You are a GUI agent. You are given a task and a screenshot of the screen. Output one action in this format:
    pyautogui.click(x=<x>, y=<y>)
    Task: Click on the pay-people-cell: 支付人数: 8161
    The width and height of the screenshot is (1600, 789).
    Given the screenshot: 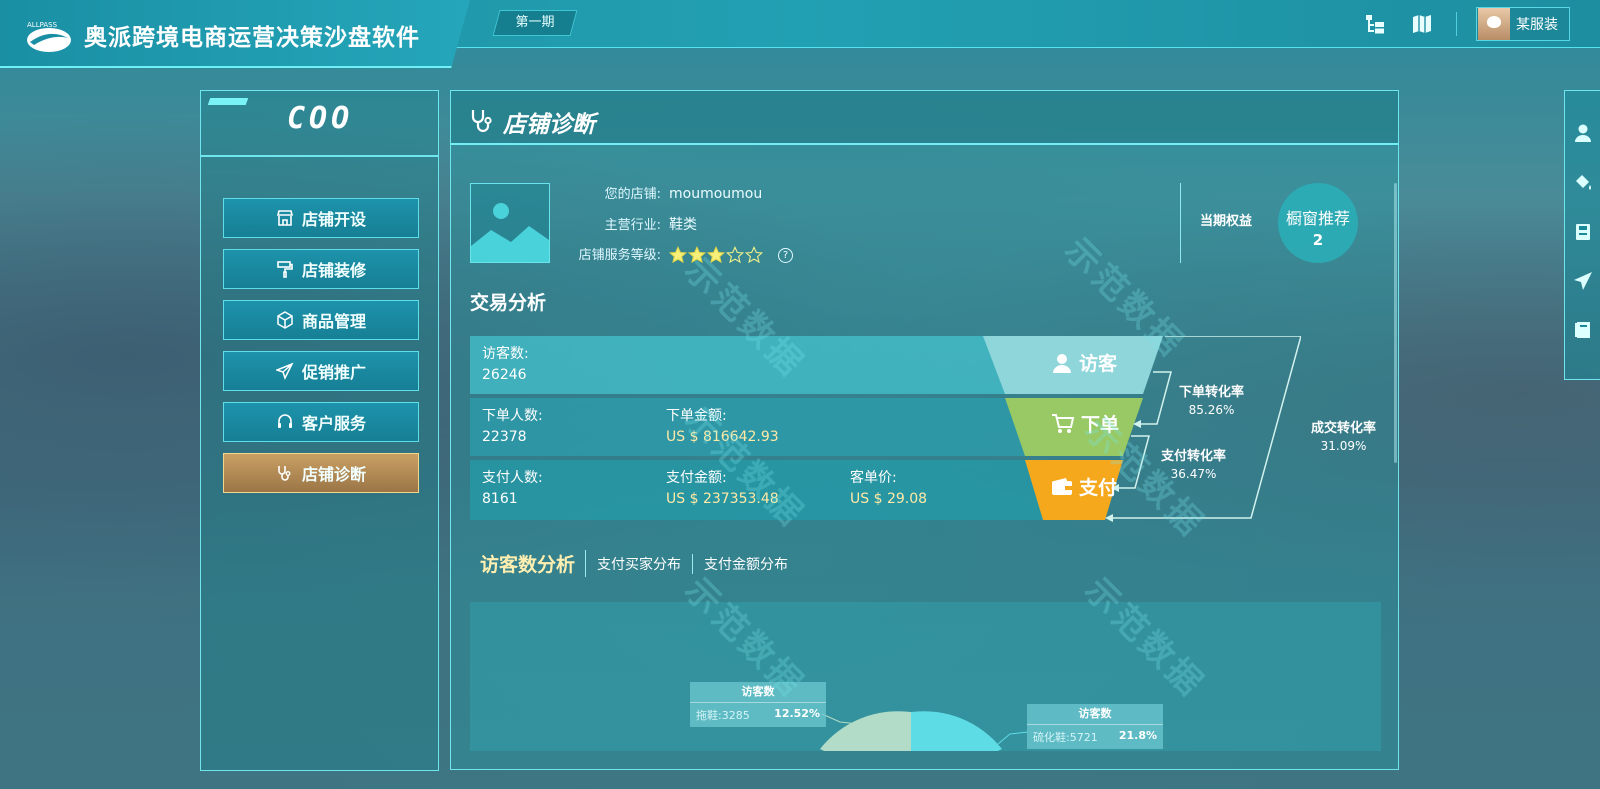 What is the action you would take?
    pyautogui.click(x=512, y=489)
    